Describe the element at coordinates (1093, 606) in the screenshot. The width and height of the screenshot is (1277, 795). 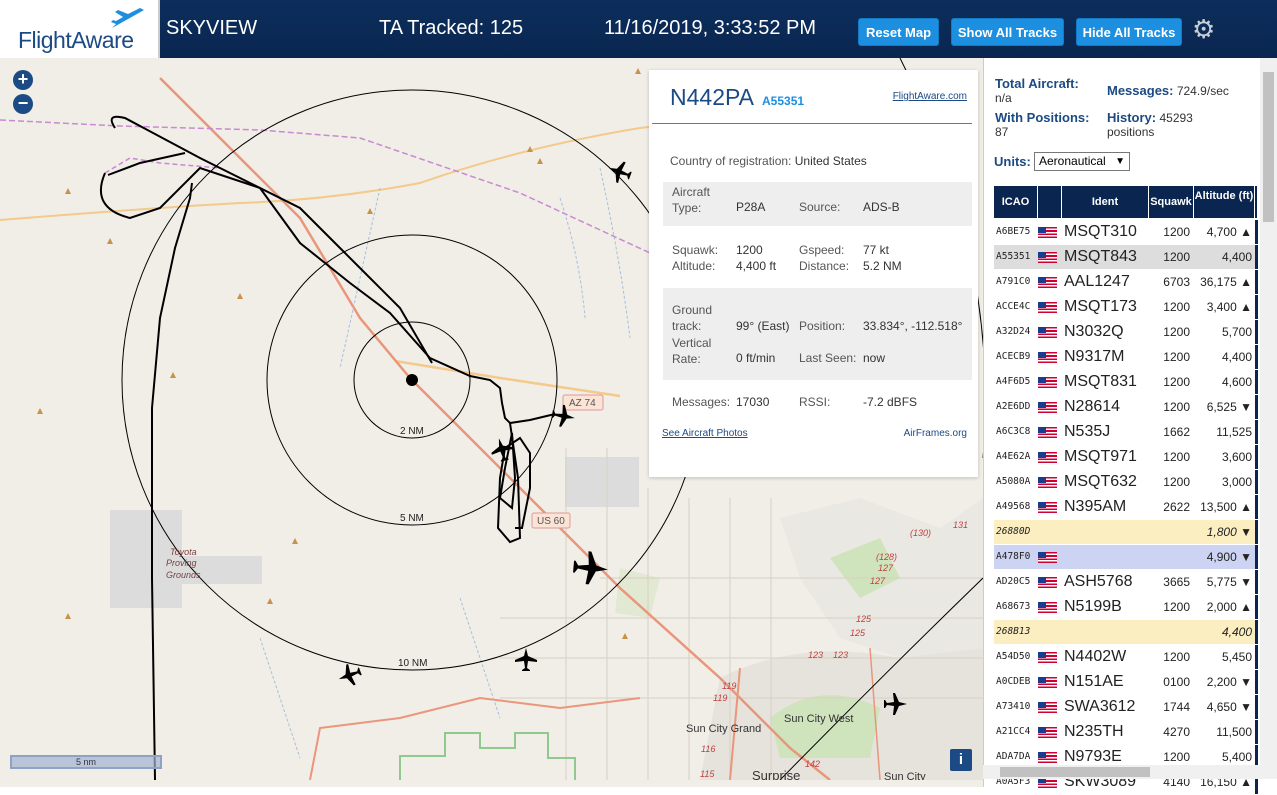
I see `cell-ident: N5199B` at that location.